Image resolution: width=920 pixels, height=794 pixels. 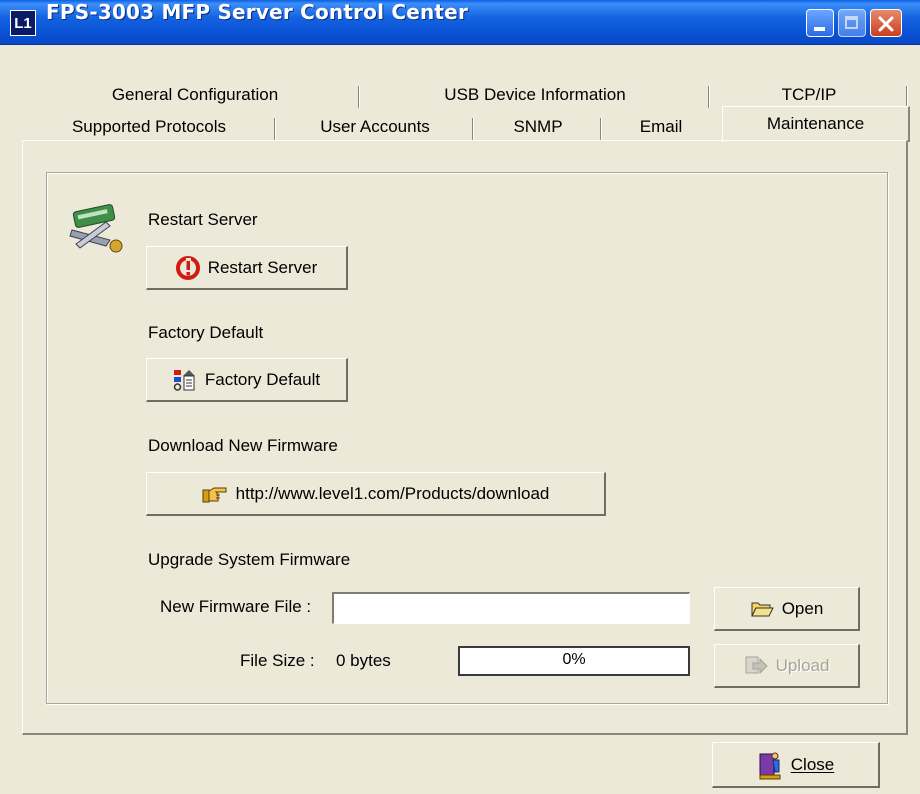 I want to click on restart-server-label: Restart Server, so click(x=203, y=219).